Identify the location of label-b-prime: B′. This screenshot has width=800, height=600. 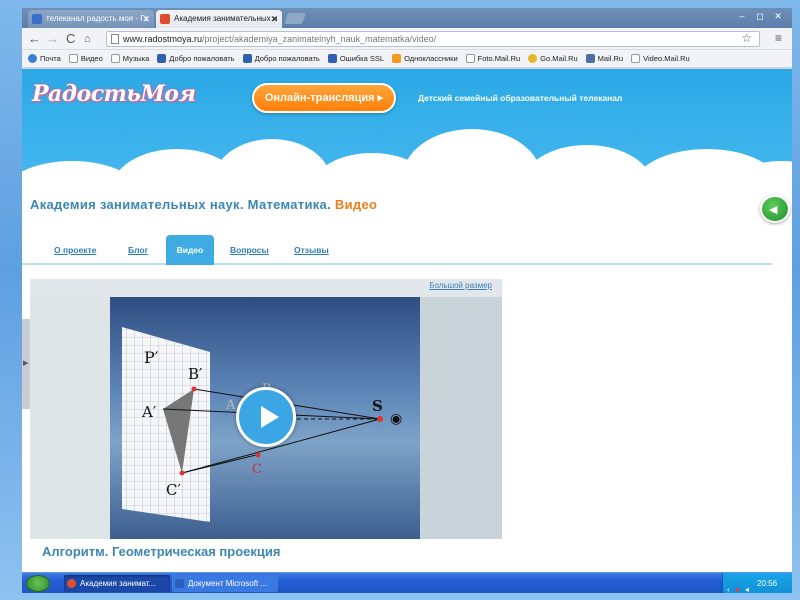
(195, 374).